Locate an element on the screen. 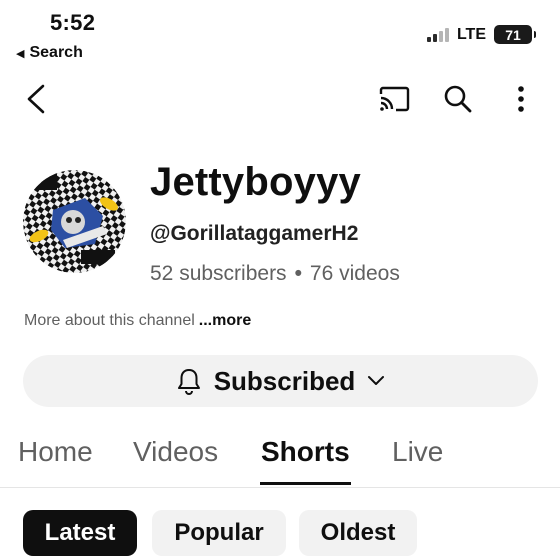 The height and width of the screenshot is (560, 560). back-app-label: Search is located at coordinates (56, 52).